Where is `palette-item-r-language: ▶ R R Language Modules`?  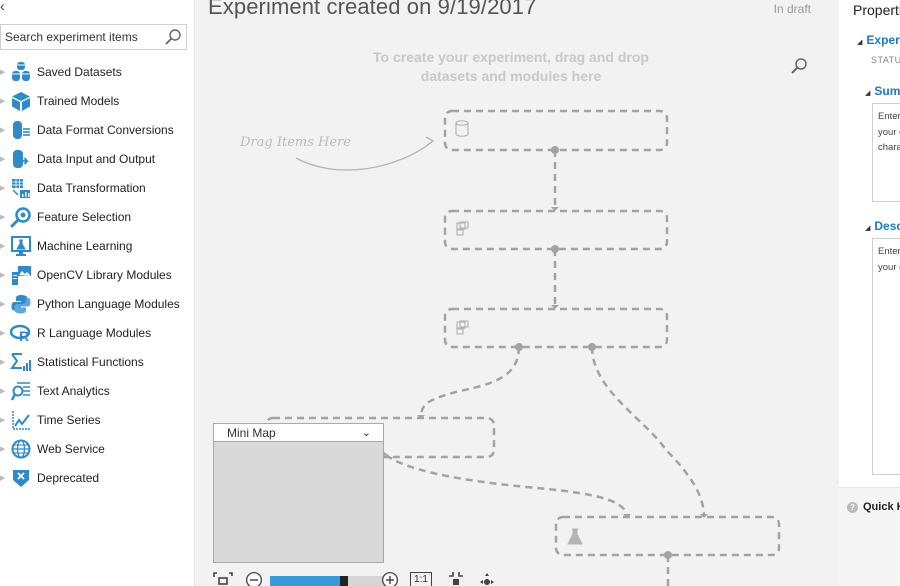 palette-item-r-language: ▶ R R Language Modules is located at coordinates (97, 332).